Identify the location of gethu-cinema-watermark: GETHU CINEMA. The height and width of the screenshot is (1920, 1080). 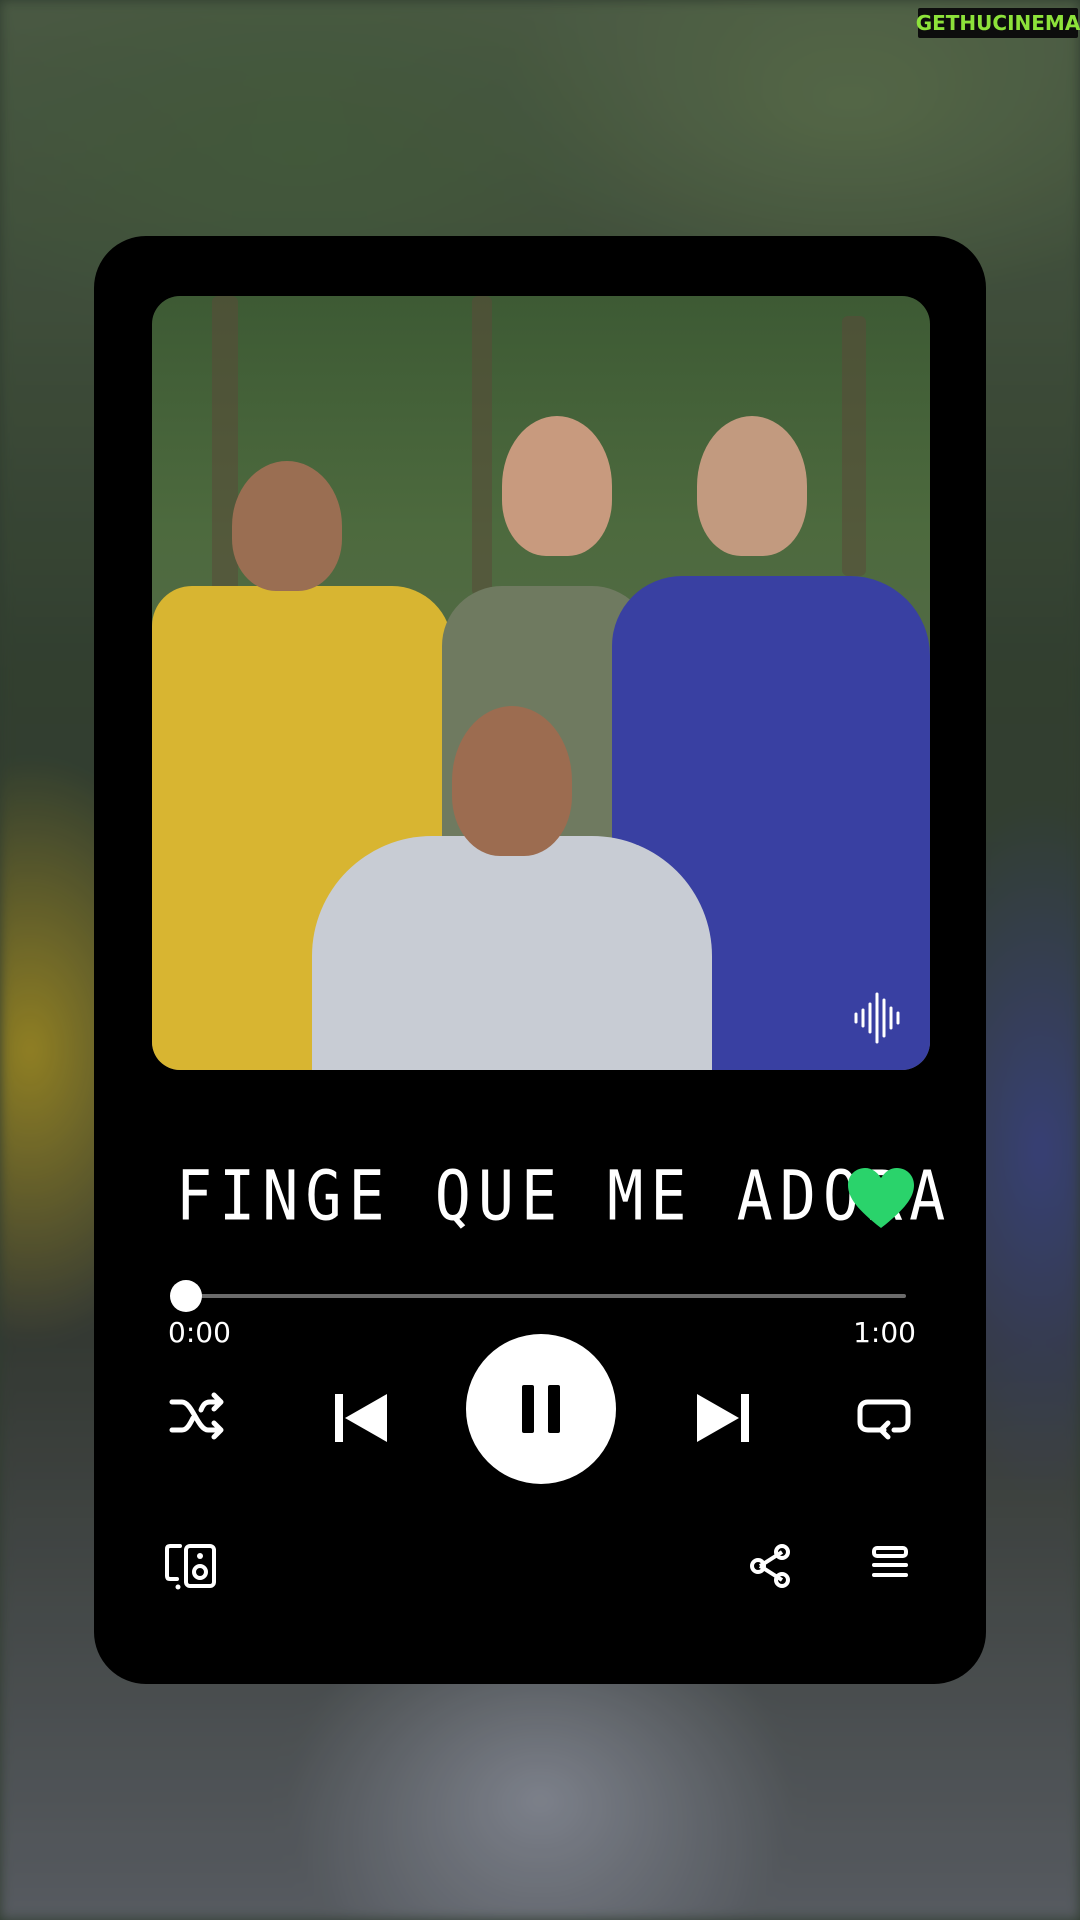
(997, 23).